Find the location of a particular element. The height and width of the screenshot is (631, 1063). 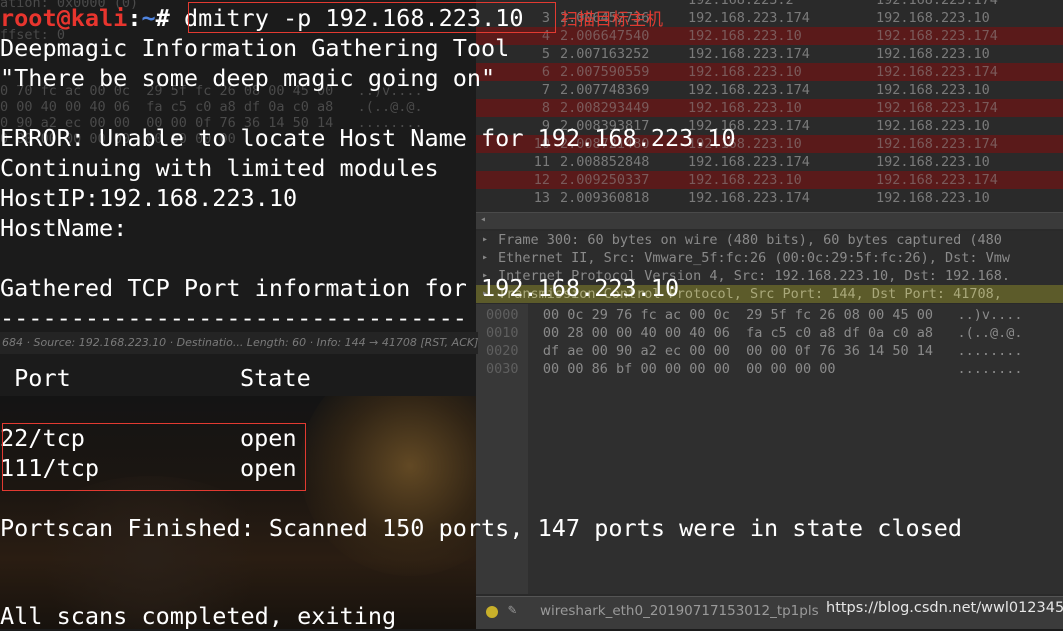

output-line: HostName: is located at coordinates (64, 228).